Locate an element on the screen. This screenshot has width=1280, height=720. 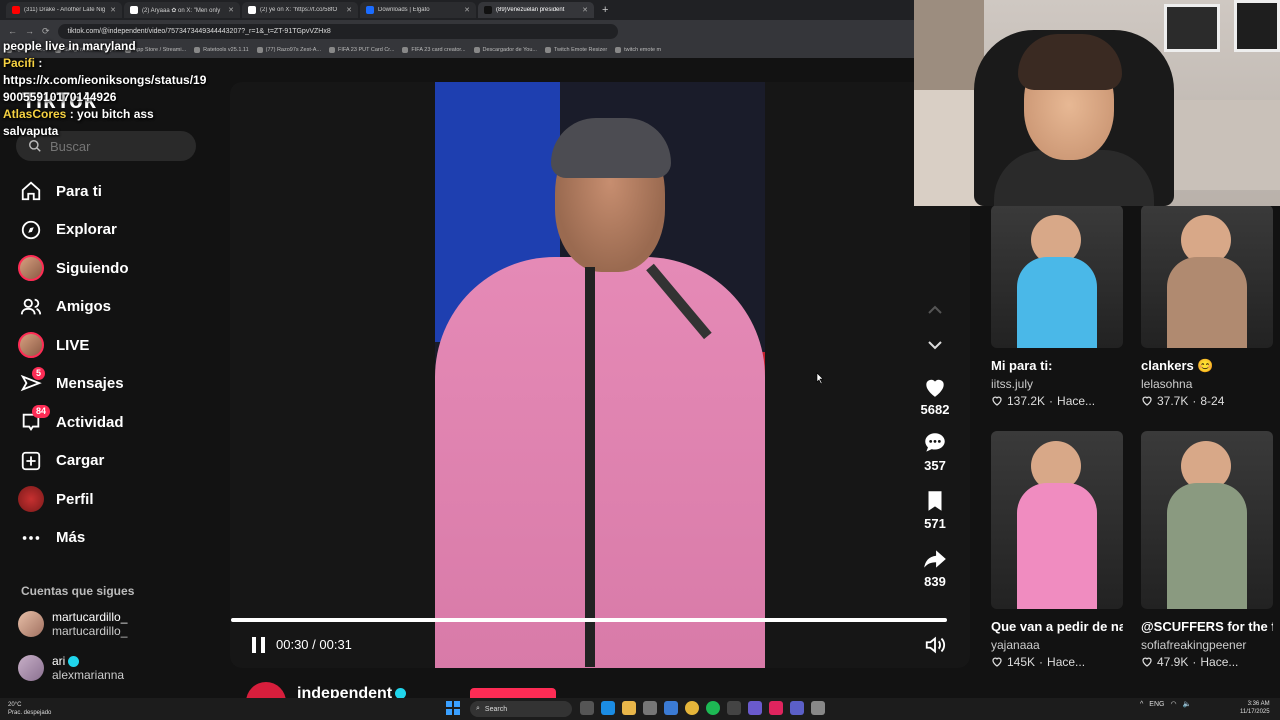
bookmark-item: twitch emote m is located at coordinates (638, 50).